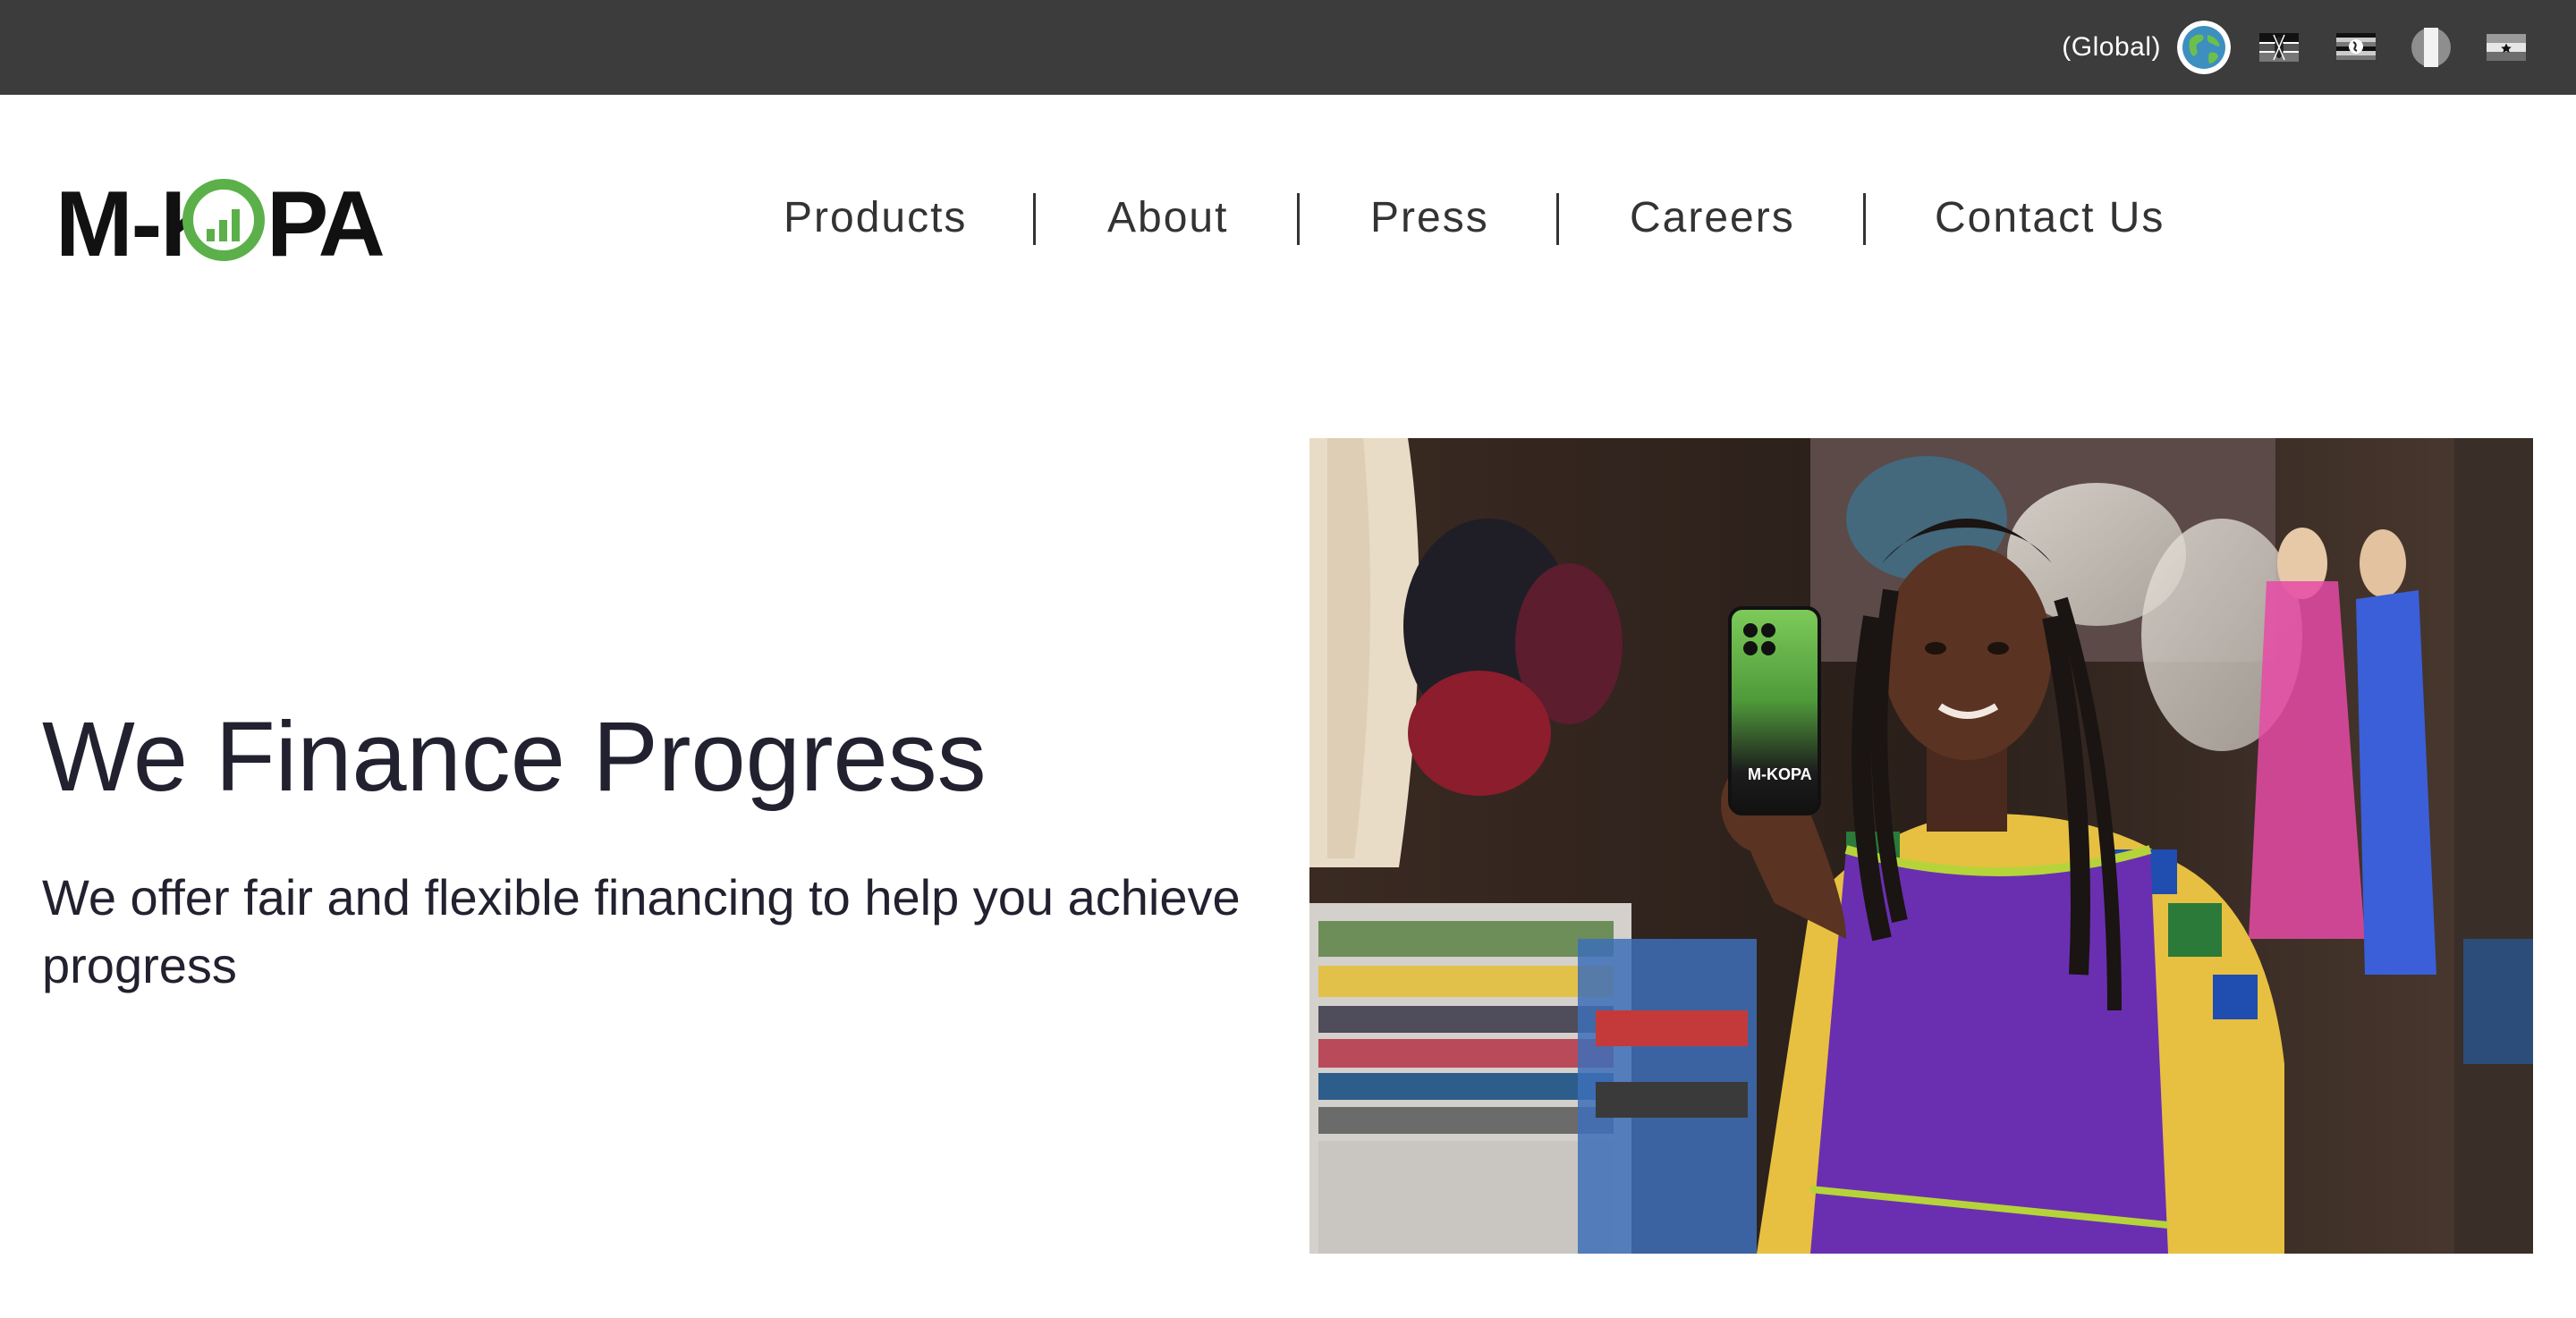  I want to click on globe-icon, so click(2204, 48).